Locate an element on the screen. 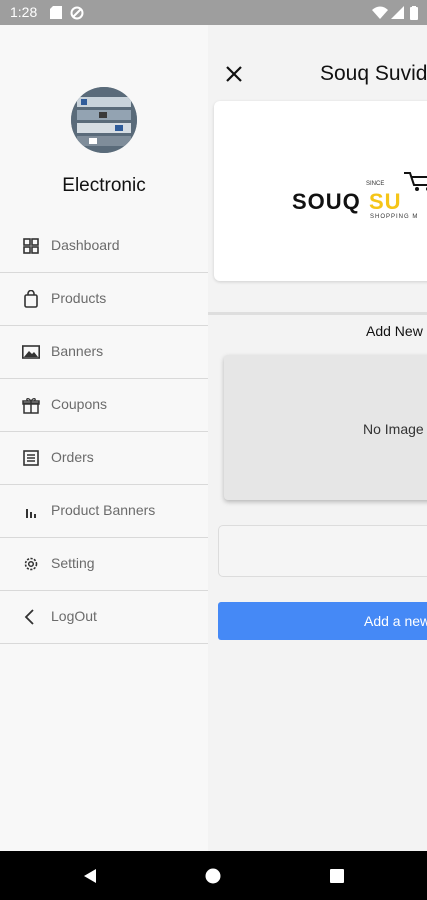  store-avatar is located at coordinates (104, 120).